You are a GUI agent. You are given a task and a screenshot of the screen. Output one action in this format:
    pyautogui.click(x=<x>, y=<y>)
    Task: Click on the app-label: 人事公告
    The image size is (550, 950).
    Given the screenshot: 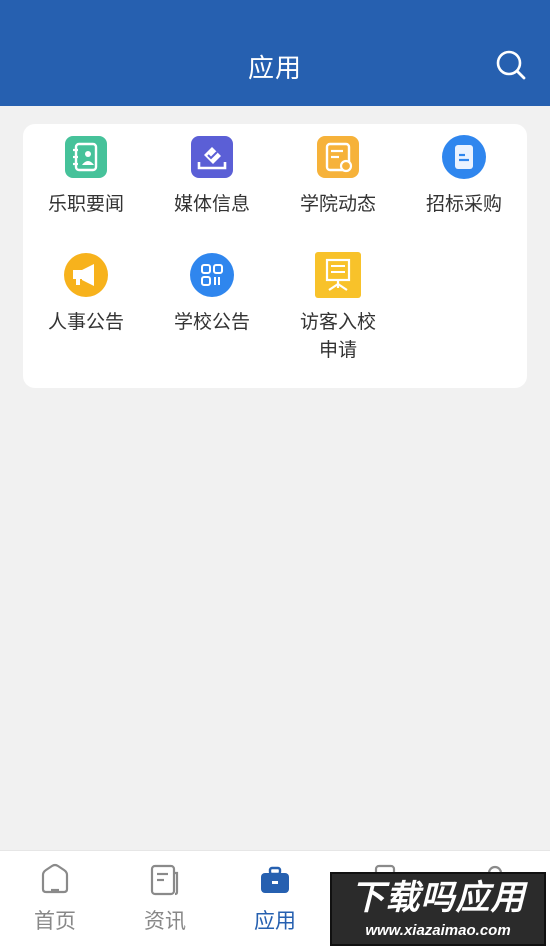 What is the action you would take?
    pyautogui.click(x=85, y=322)
    